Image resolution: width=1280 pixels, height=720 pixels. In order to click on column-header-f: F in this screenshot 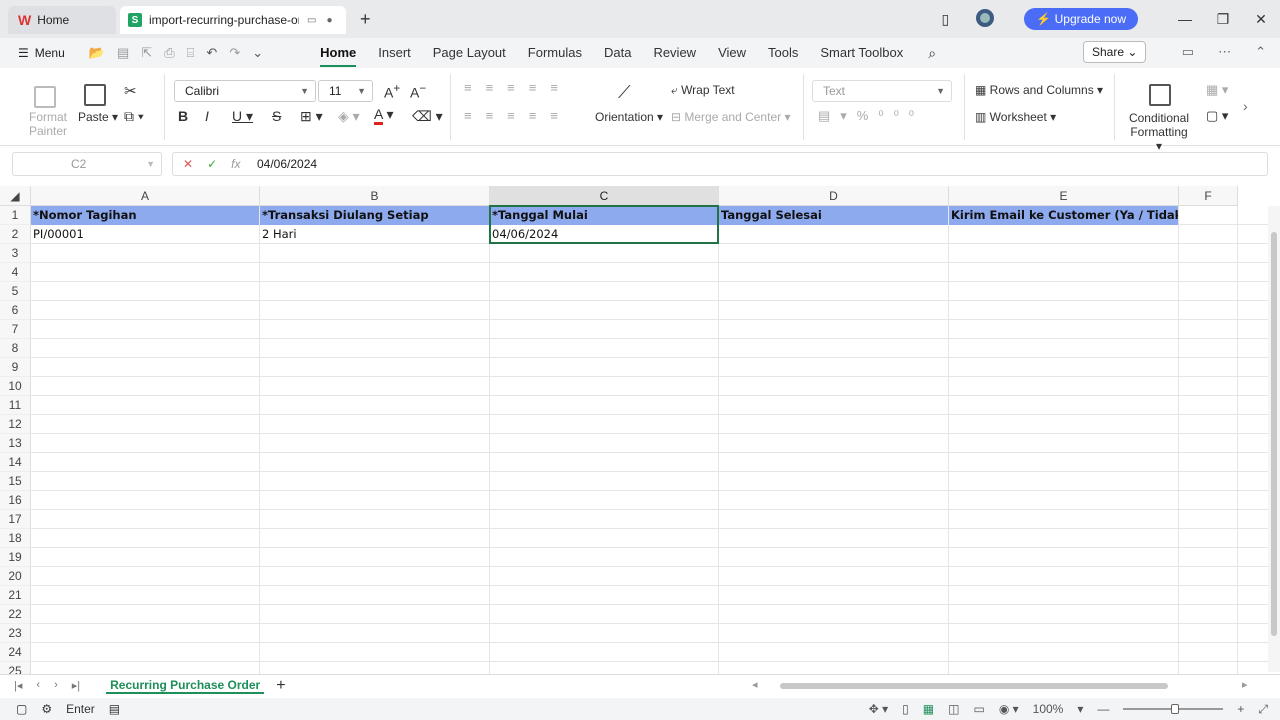, I will do `click(1208, 196)`.